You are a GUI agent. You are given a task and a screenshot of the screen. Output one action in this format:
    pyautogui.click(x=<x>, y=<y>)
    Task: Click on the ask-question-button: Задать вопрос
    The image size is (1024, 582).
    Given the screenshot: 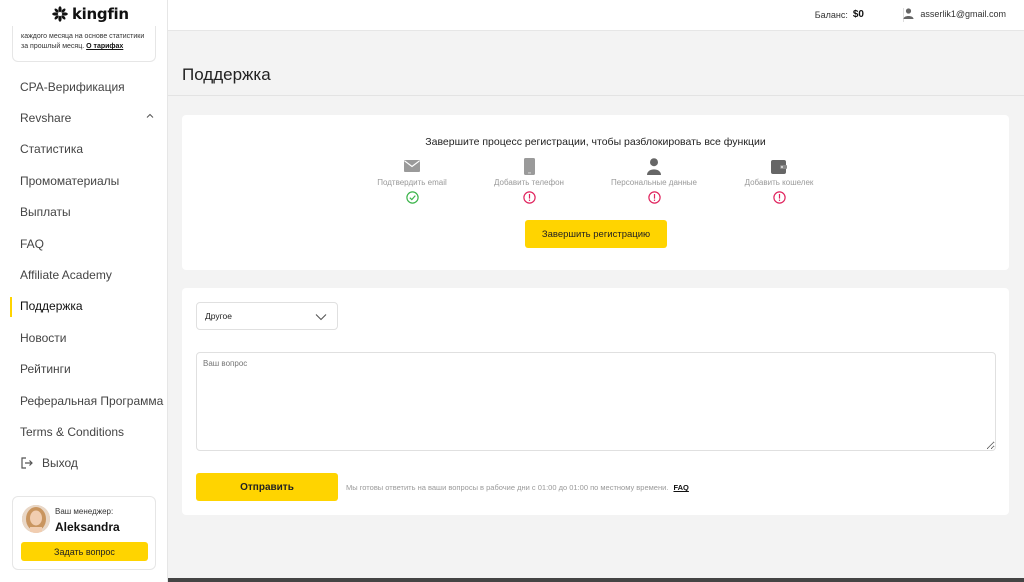 What is the action you would take?
    pyautogui.click(x=84, y=551)
    